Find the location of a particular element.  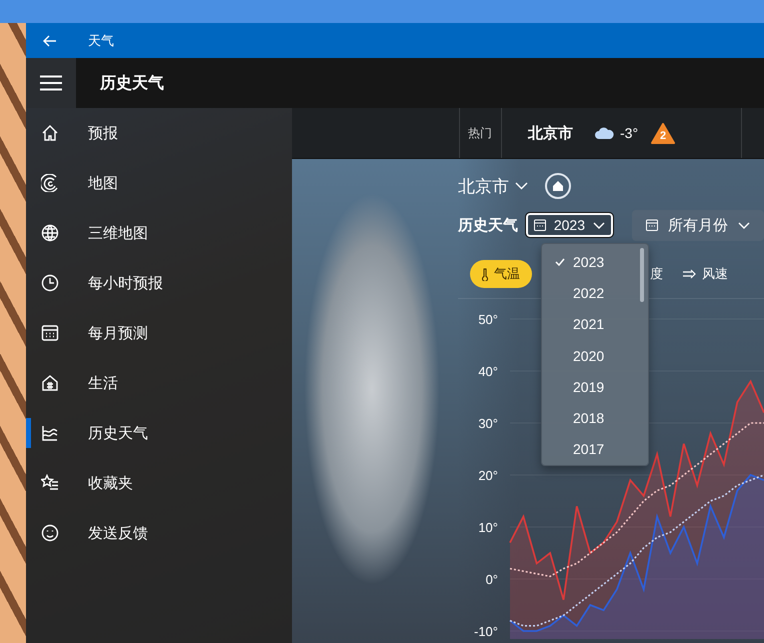

axis-label: 20° is located at coordinates (488, 475).